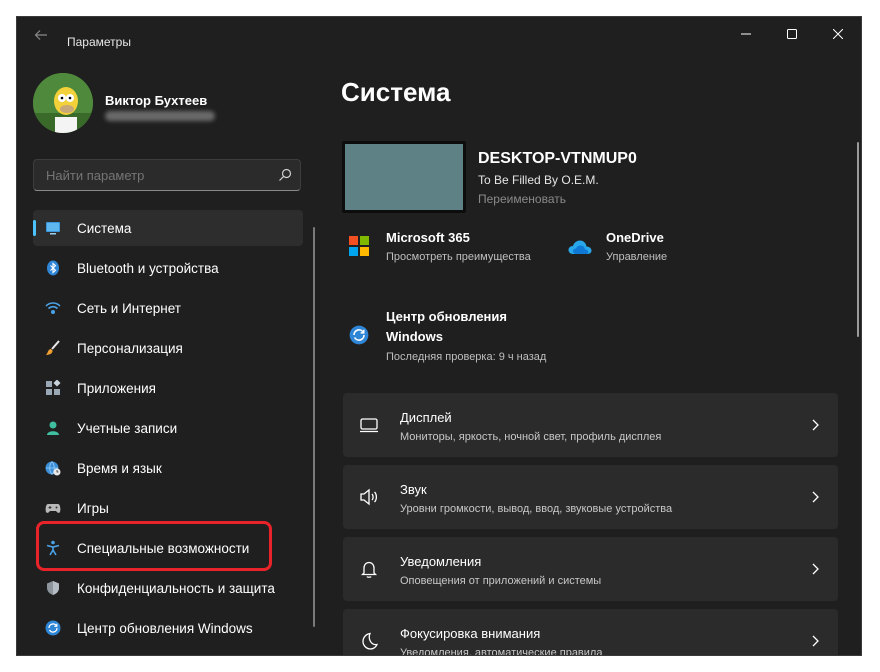  What do you see at coordinates (522, 199) in the screenshot?
I see `rename-link: Переименовать` at bounding box center [522, 199].